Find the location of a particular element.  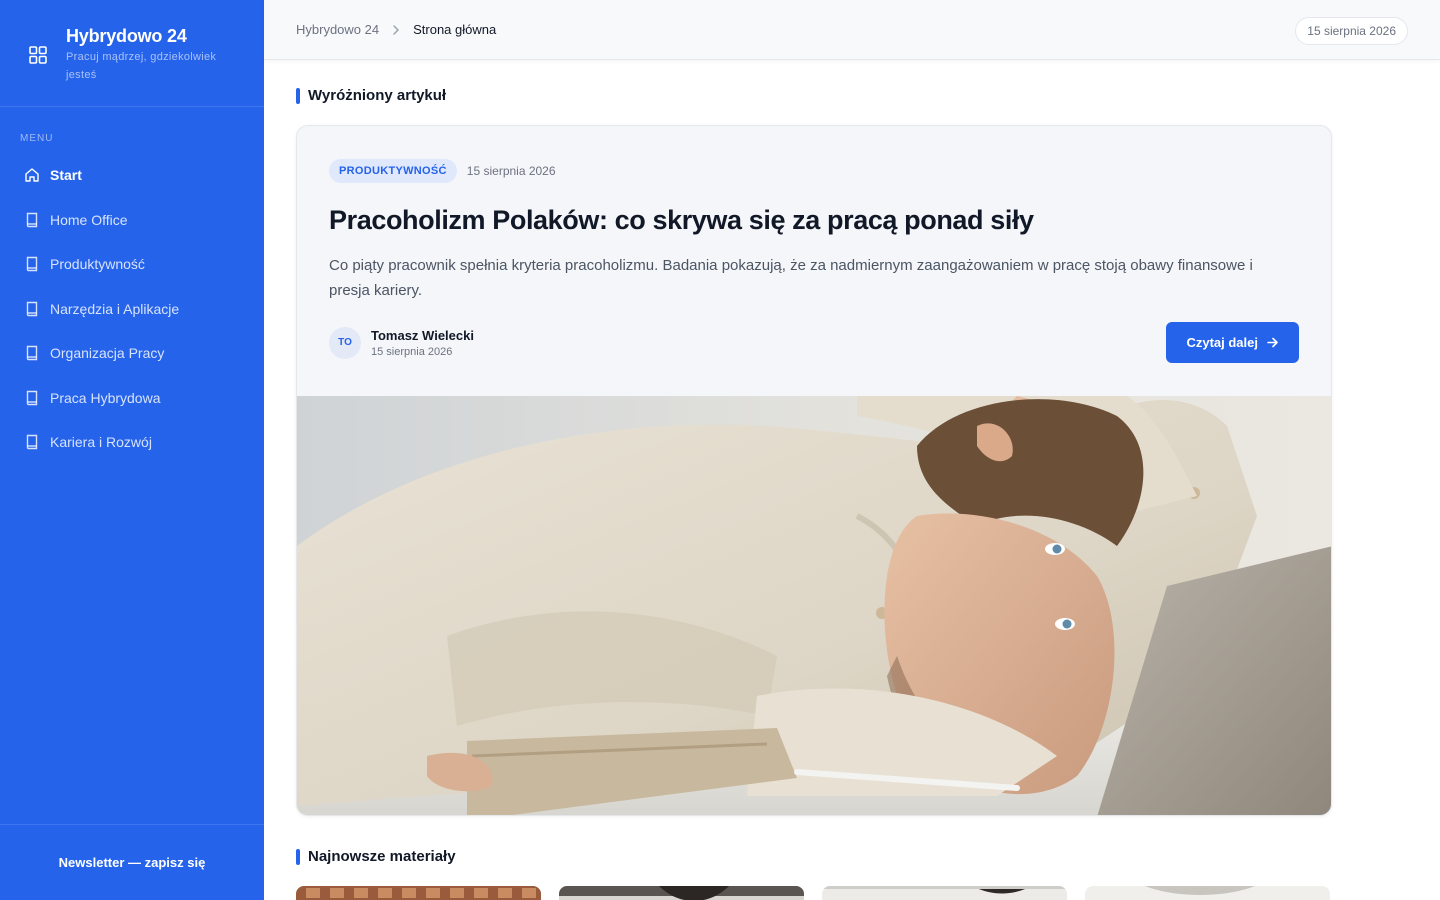

sidebar-item-organizacja: Organizacja Pracy is located at coordinates (136, 353).